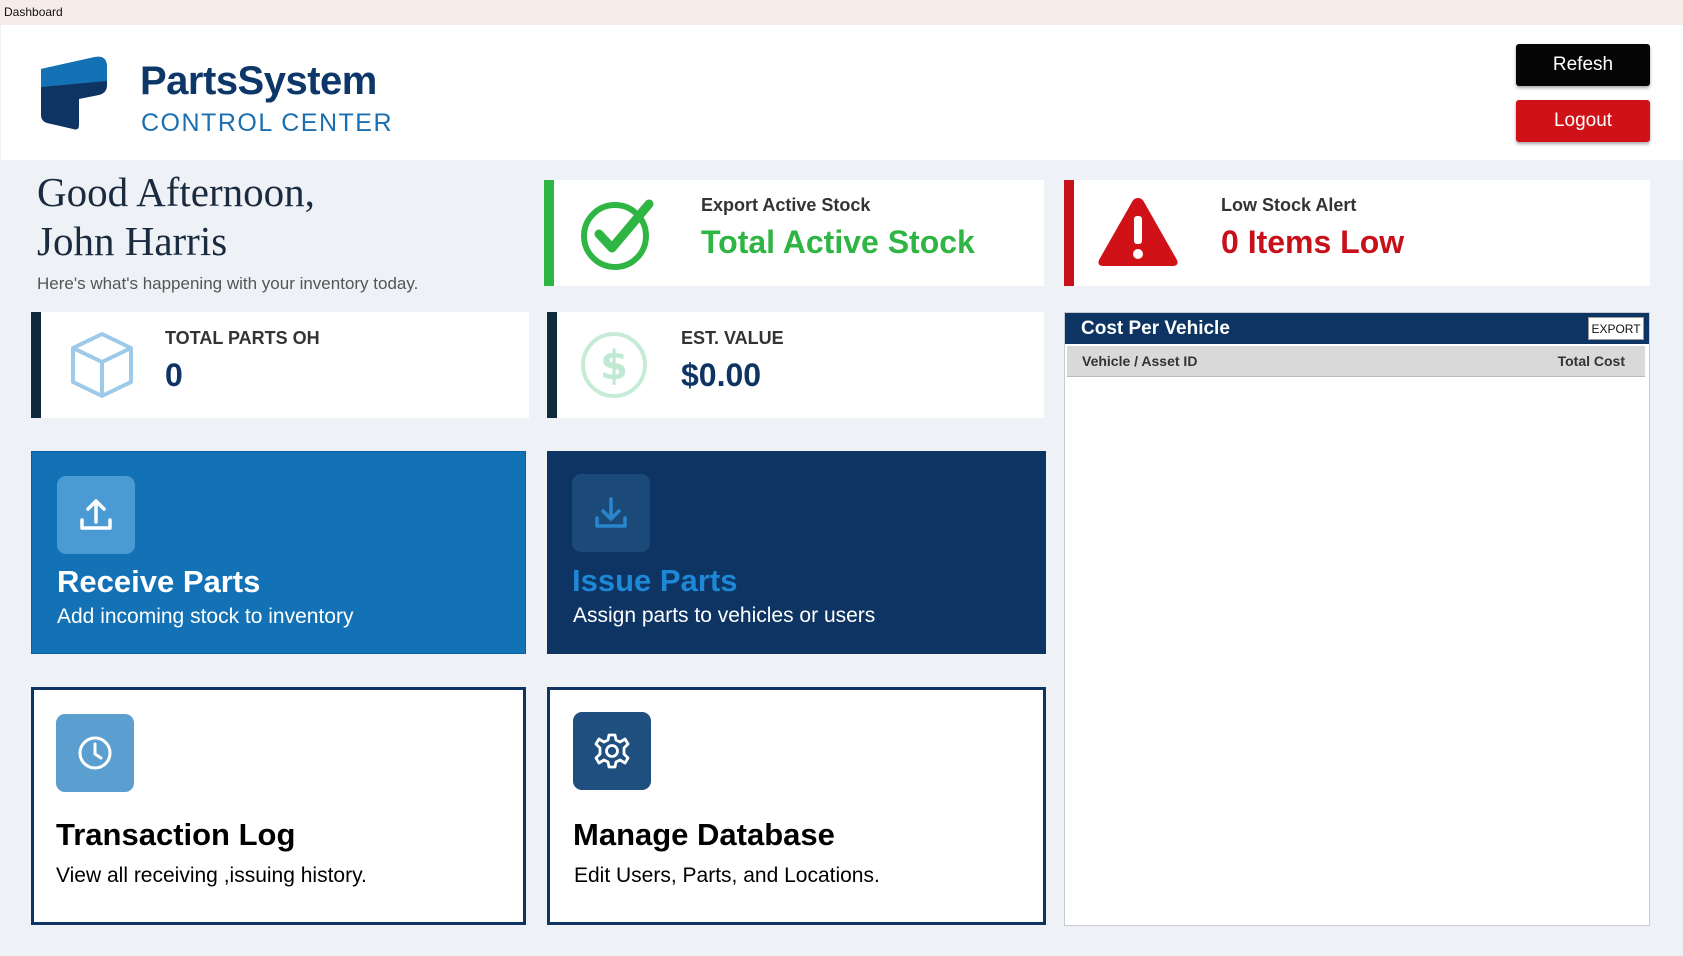 The image size is (1683, 956). I want to click on upload-icon, so click(96, 515).